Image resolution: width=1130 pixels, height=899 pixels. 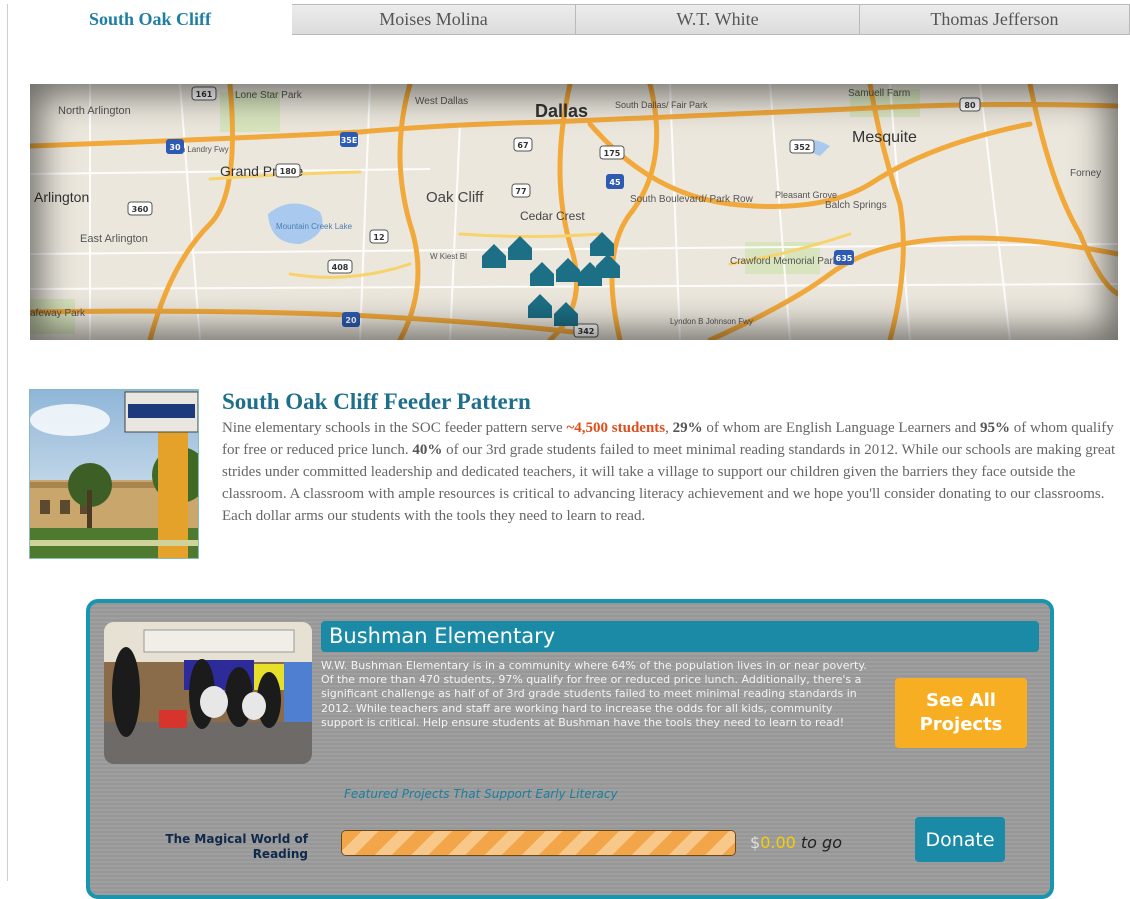 What do you see at coordinates (755, 842) in the screenshot?
I see `currency-symbol: $` at bounding box center [755, 842].